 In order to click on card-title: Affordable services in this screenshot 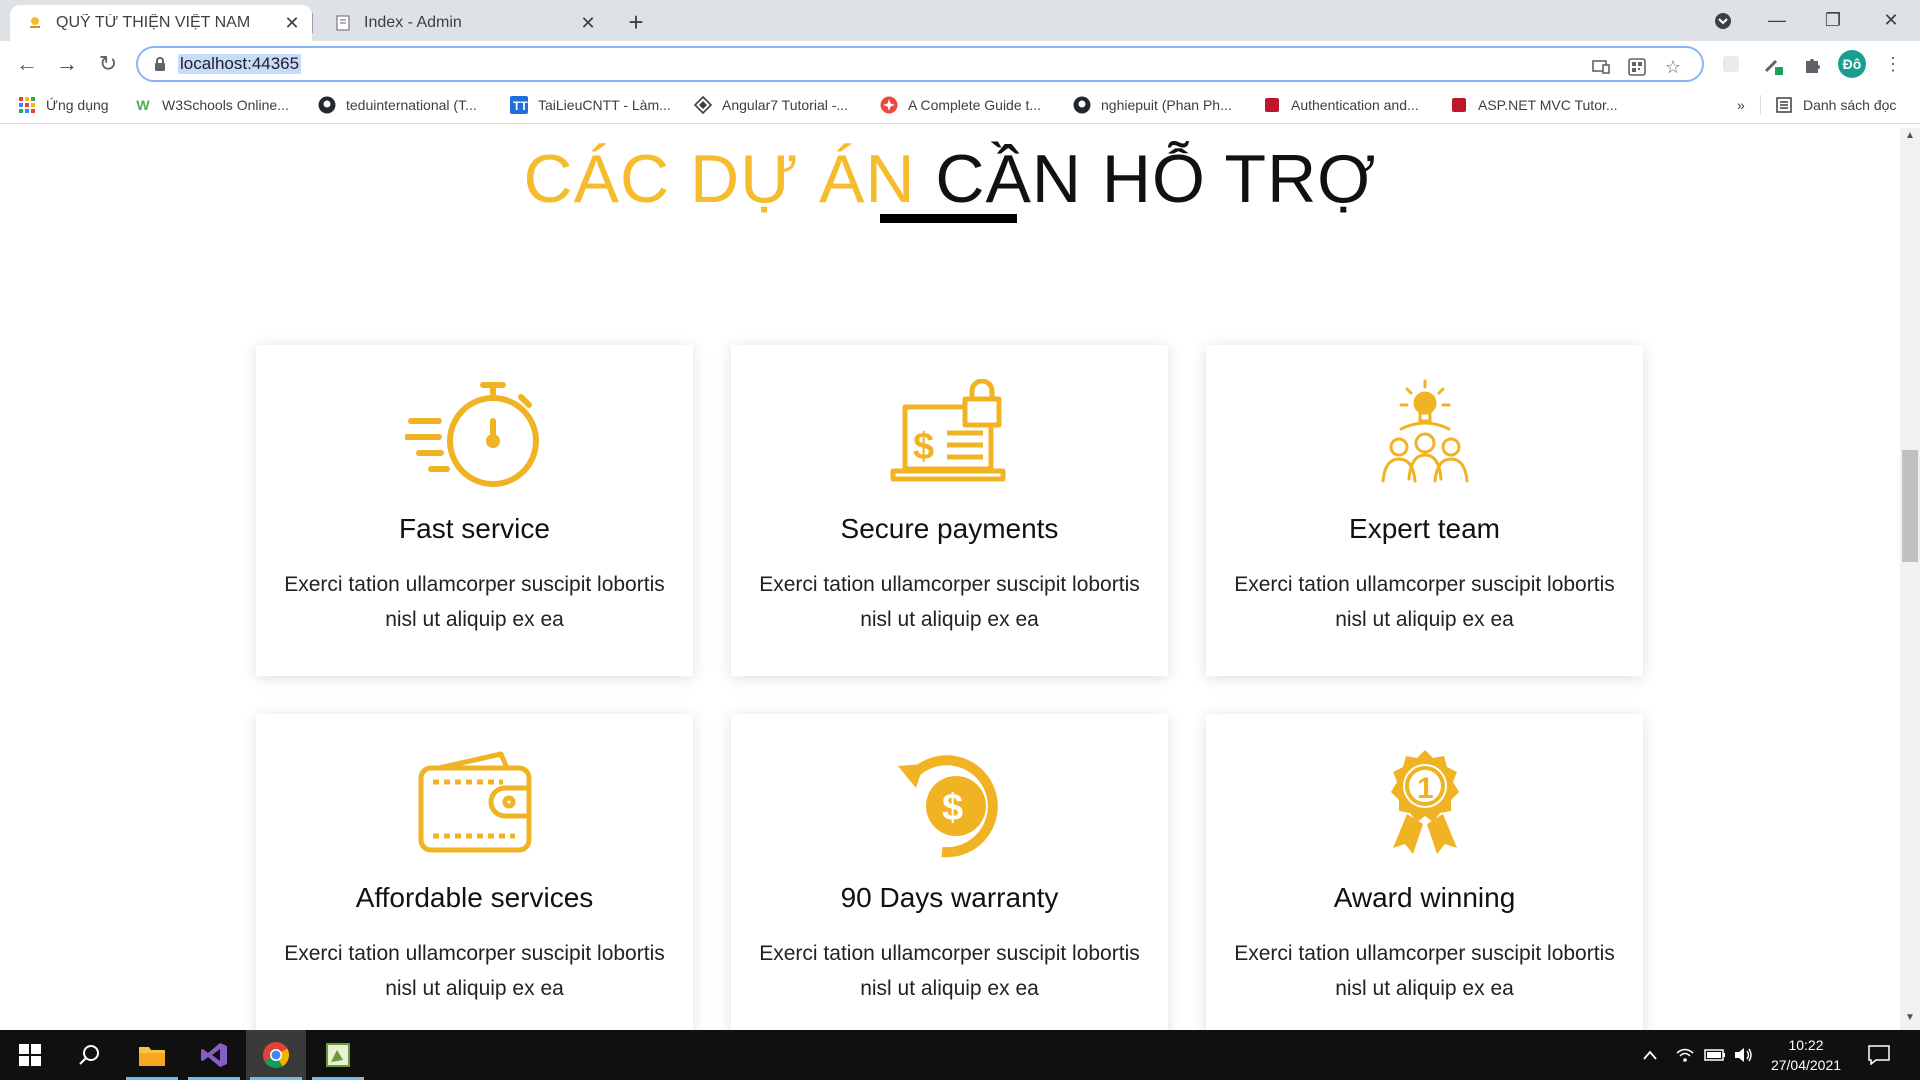, I will do `click(474, 897)`.